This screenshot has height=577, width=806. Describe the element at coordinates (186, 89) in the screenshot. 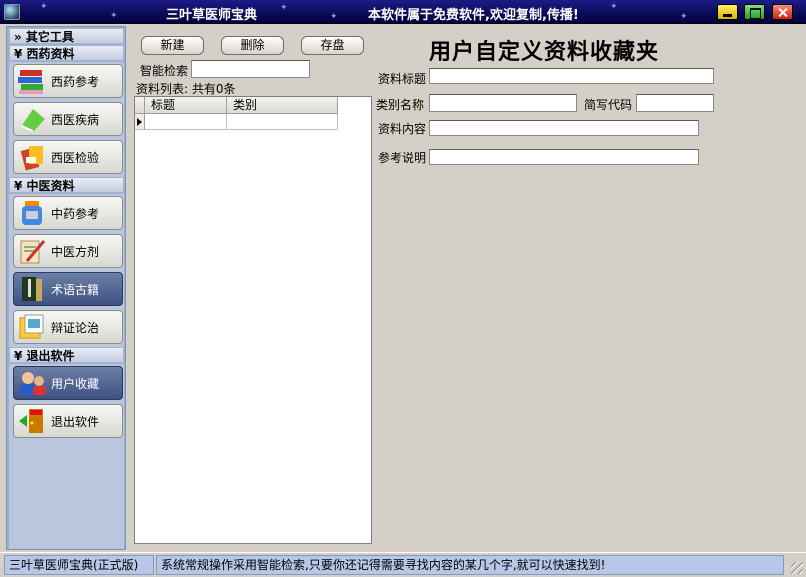

I see `list-summary: 资料列表: 共有0条` at that location.